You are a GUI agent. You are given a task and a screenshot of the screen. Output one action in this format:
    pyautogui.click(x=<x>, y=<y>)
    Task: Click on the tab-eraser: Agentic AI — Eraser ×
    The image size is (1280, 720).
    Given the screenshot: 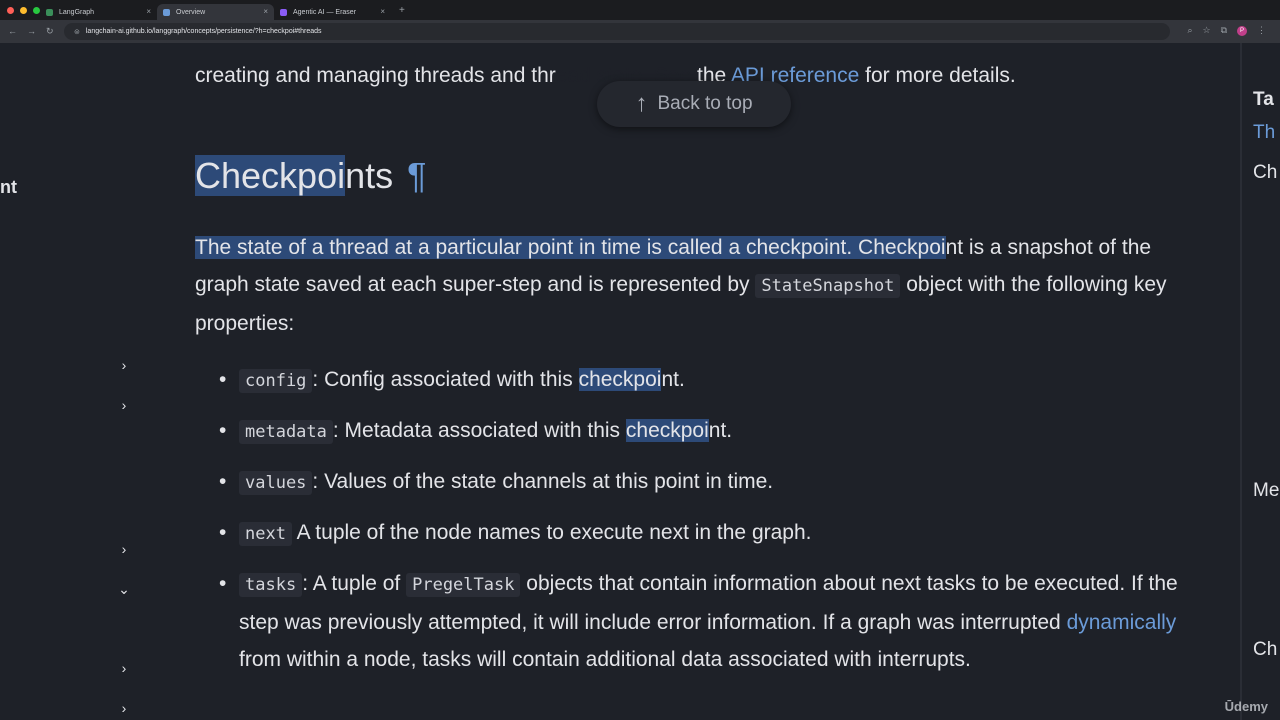 What is the action you would take?
    pyautogui.click(x=332, y=12)
    